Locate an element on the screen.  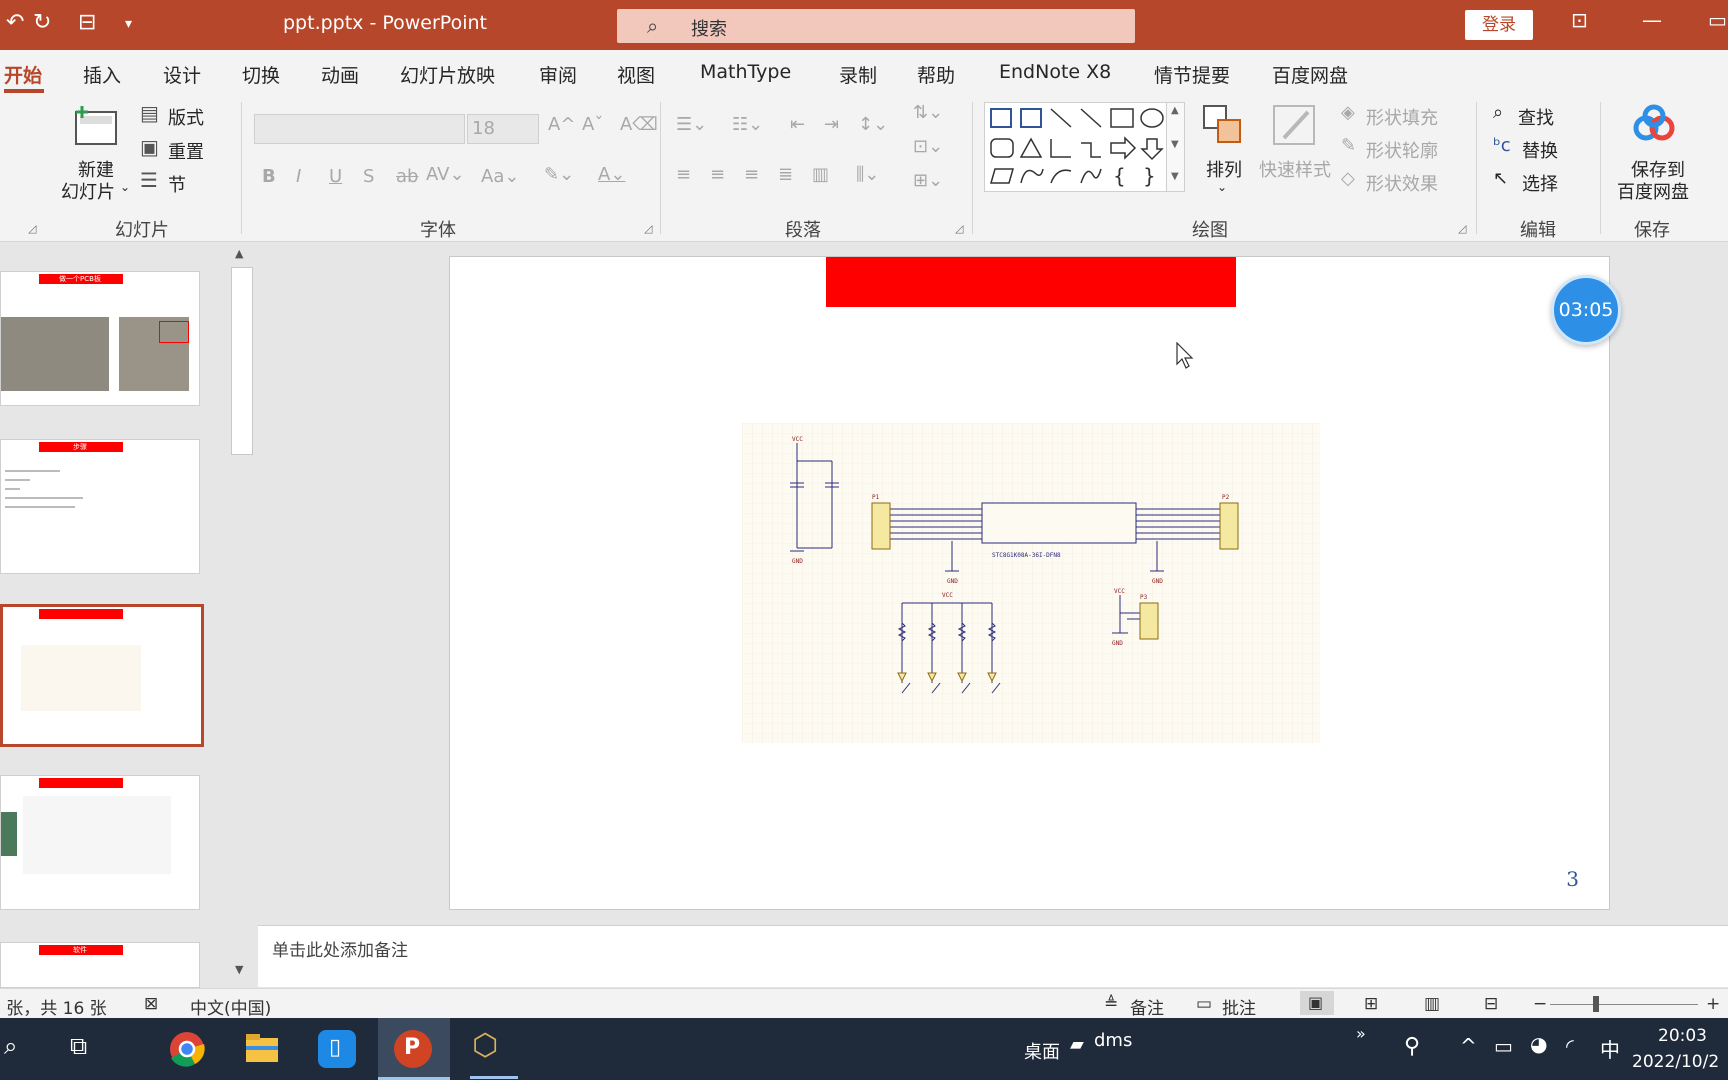
customize-quick-access-icon: ▾ is located at coordinates (128, 24).